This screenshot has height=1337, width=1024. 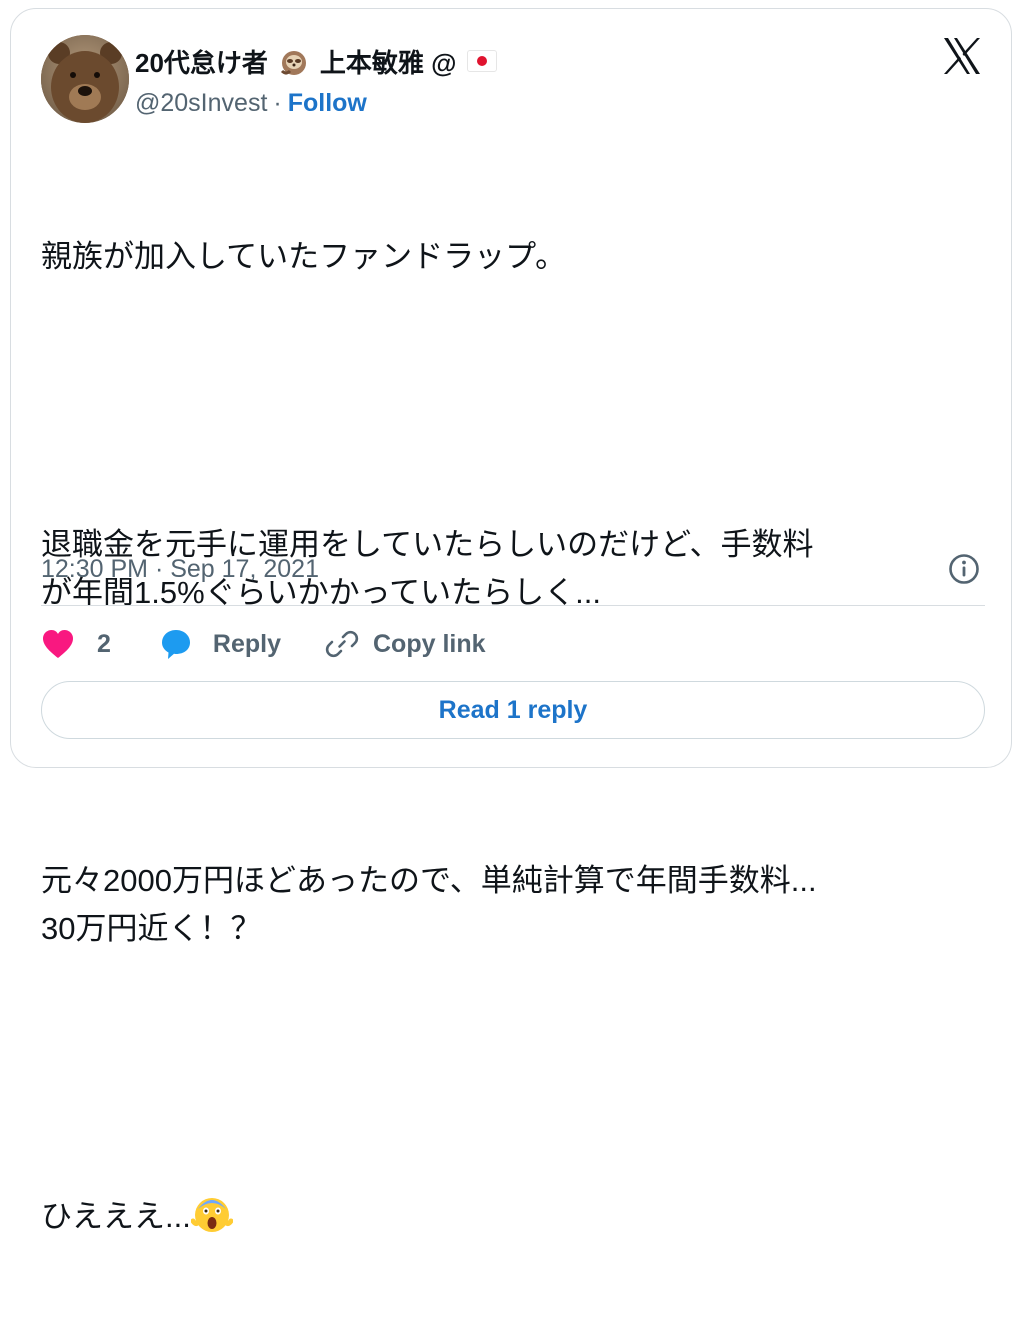 What do you see at coordinates (511, 569) in the screenshot?
I see `timestamp-row: 12:30 PM · Sep 17, 2021` at bounding box center [511, 569].